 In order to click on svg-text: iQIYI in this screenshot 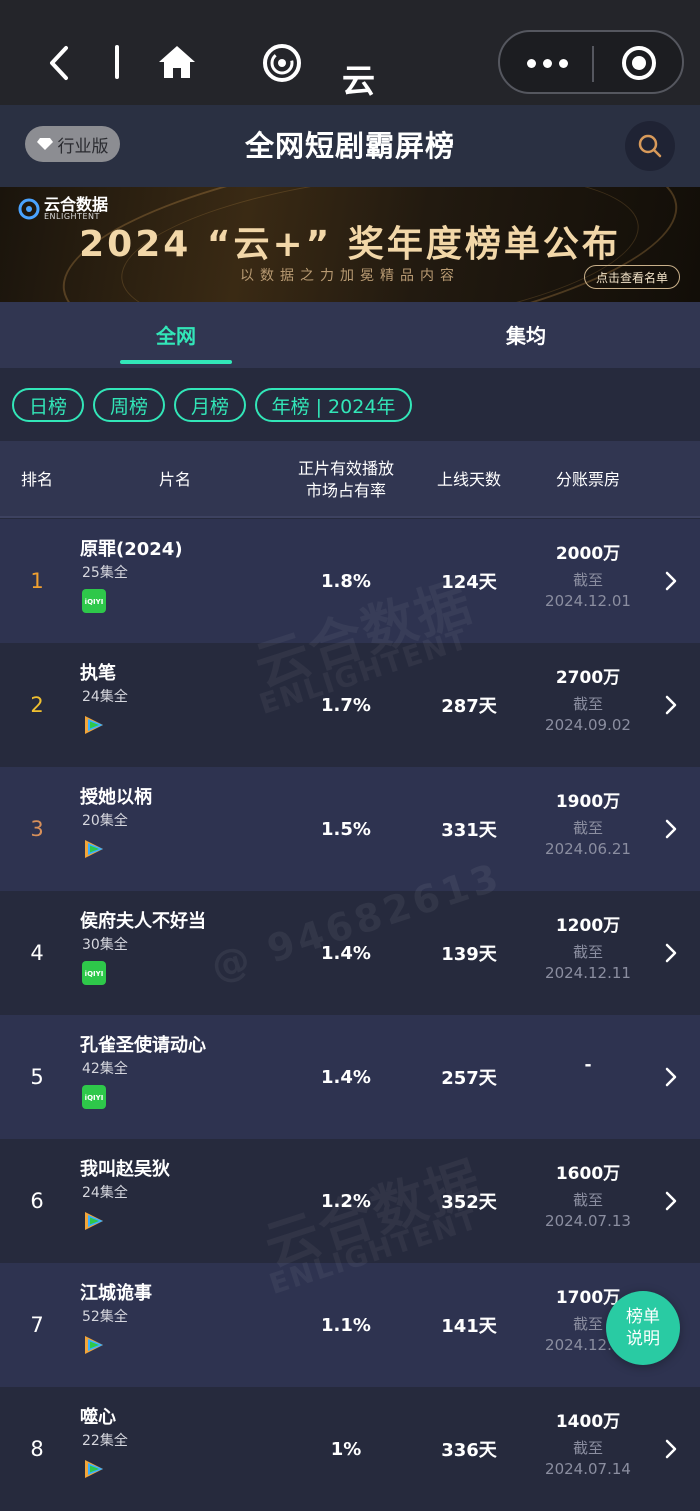, I will do `click(94, 1098)`.